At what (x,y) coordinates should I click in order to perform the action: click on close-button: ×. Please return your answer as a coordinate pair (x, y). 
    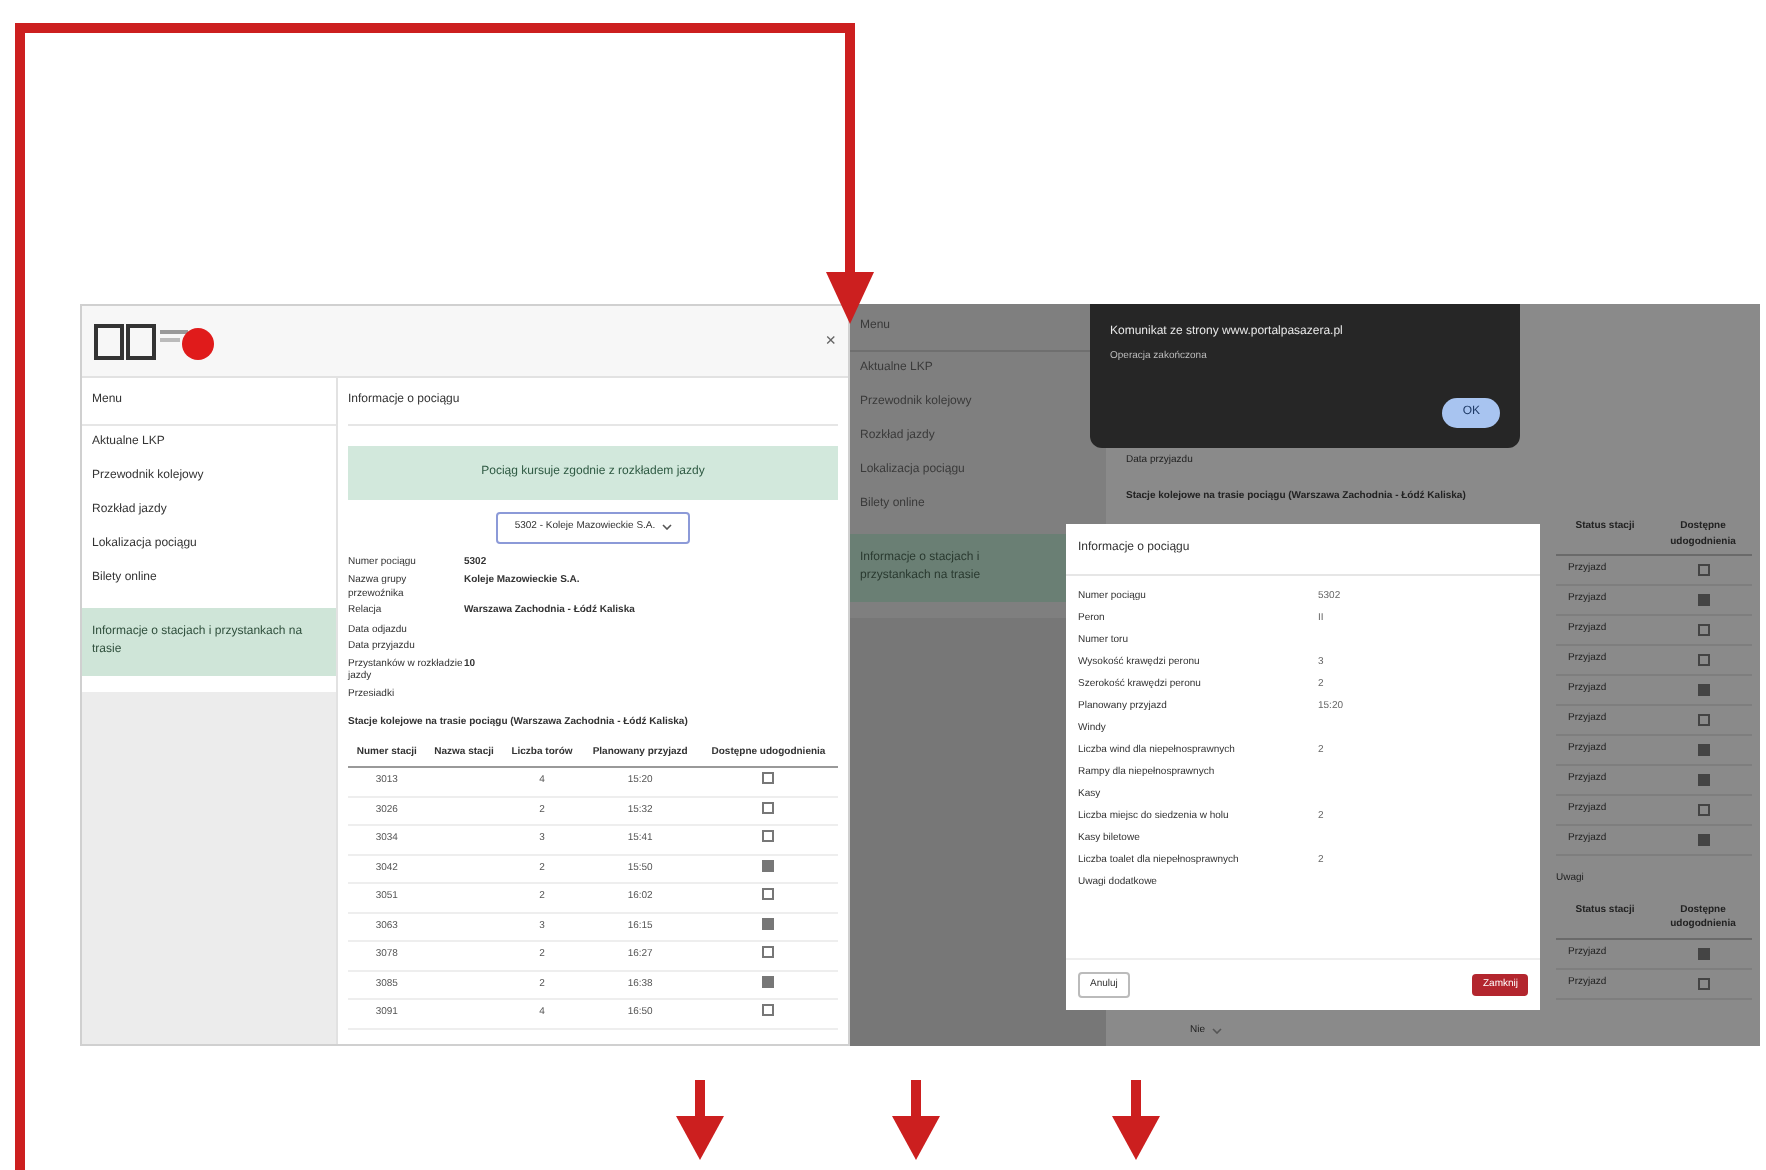
    Looking at the image, I should click on (830, 341).